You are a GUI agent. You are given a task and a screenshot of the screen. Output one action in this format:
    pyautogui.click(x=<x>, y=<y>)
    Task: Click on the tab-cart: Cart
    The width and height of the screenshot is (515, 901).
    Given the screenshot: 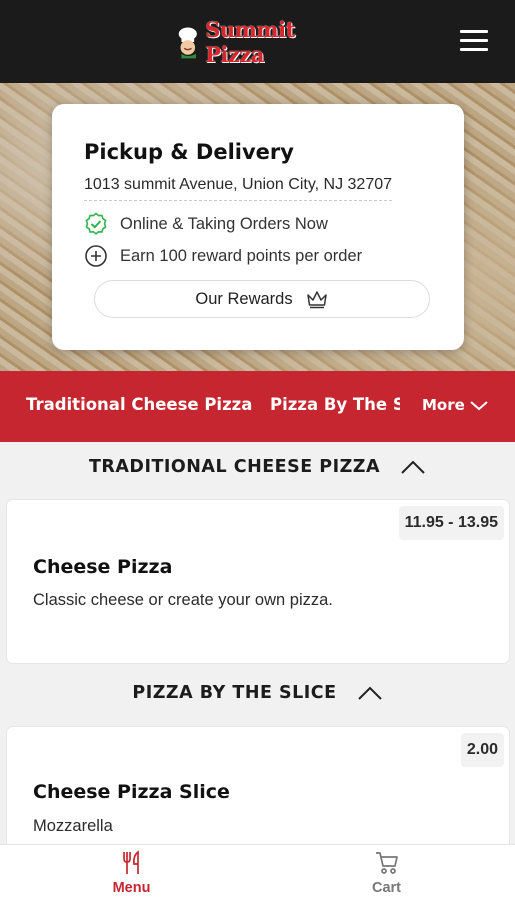 What is the action you would take?
    pyautogui.click(x=386, y=873)
    